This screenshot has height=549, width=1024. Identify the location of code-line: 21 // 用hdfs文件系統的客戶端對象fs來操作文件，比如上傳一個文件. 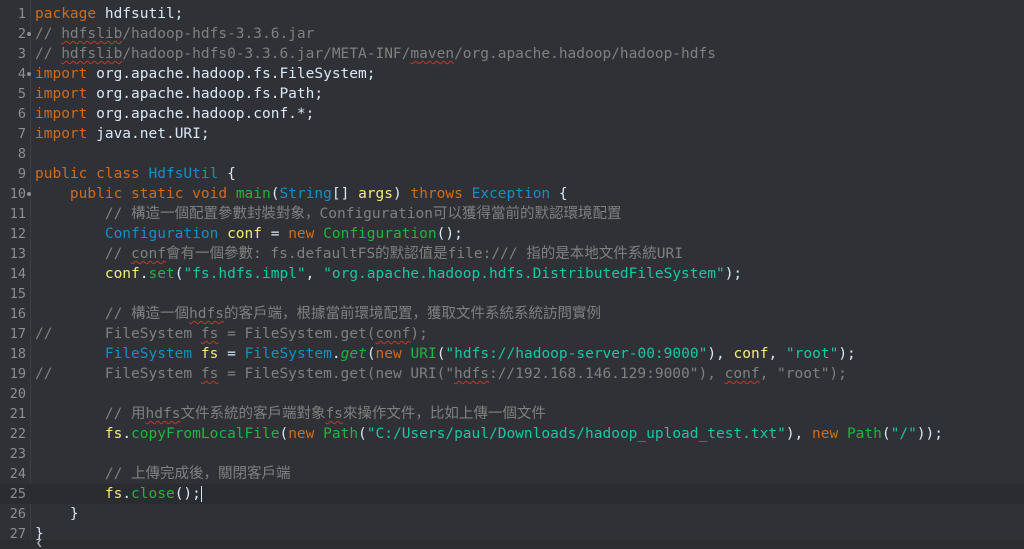
(512, 414).